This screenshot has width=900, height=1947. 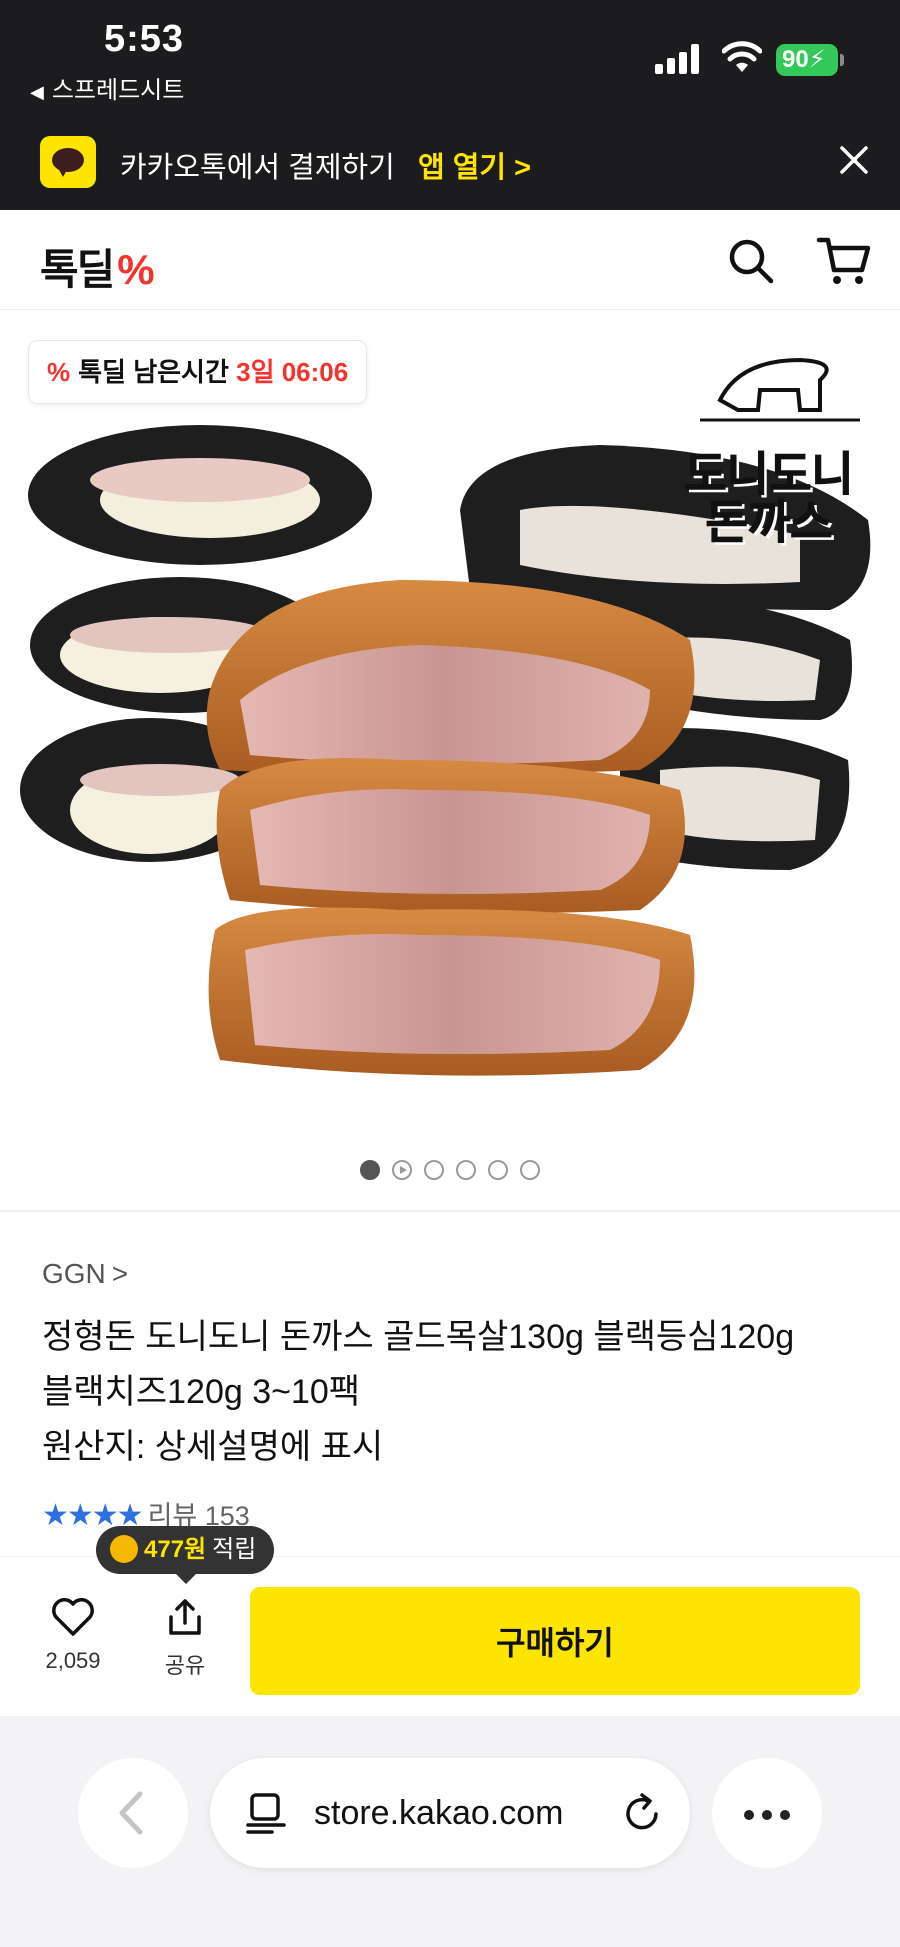 What do you see at coordinates (68, 162) in the screenshot?
I see `kakaotalk-logo-icon` at bounding box center [68, 162].